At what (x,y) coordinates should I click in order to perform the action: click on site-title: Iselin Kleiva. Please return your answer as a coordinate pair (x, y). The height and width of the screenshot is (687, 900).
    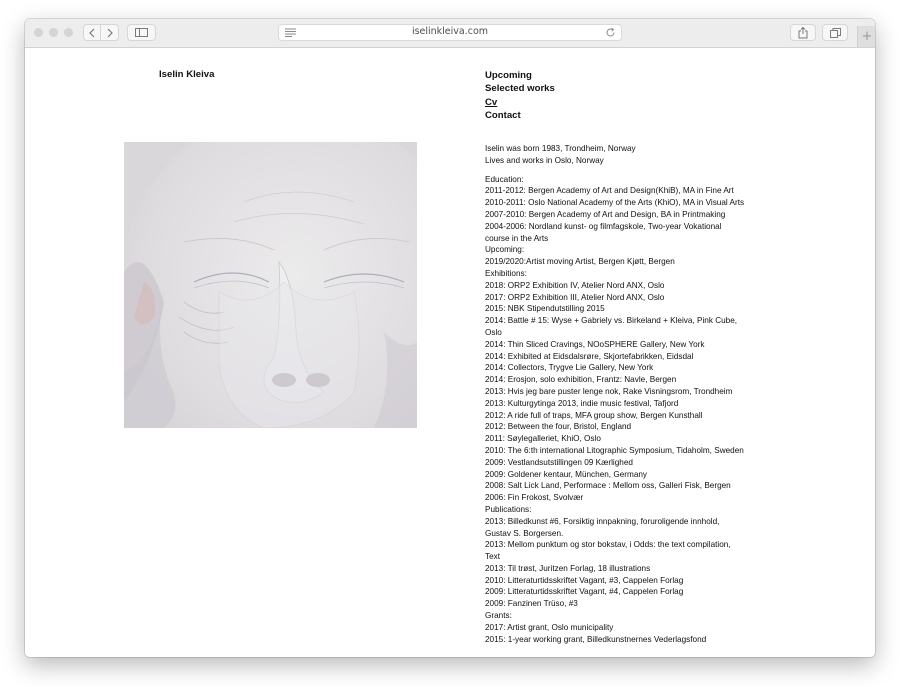
    Looking at the image, I should click on (186, 74).